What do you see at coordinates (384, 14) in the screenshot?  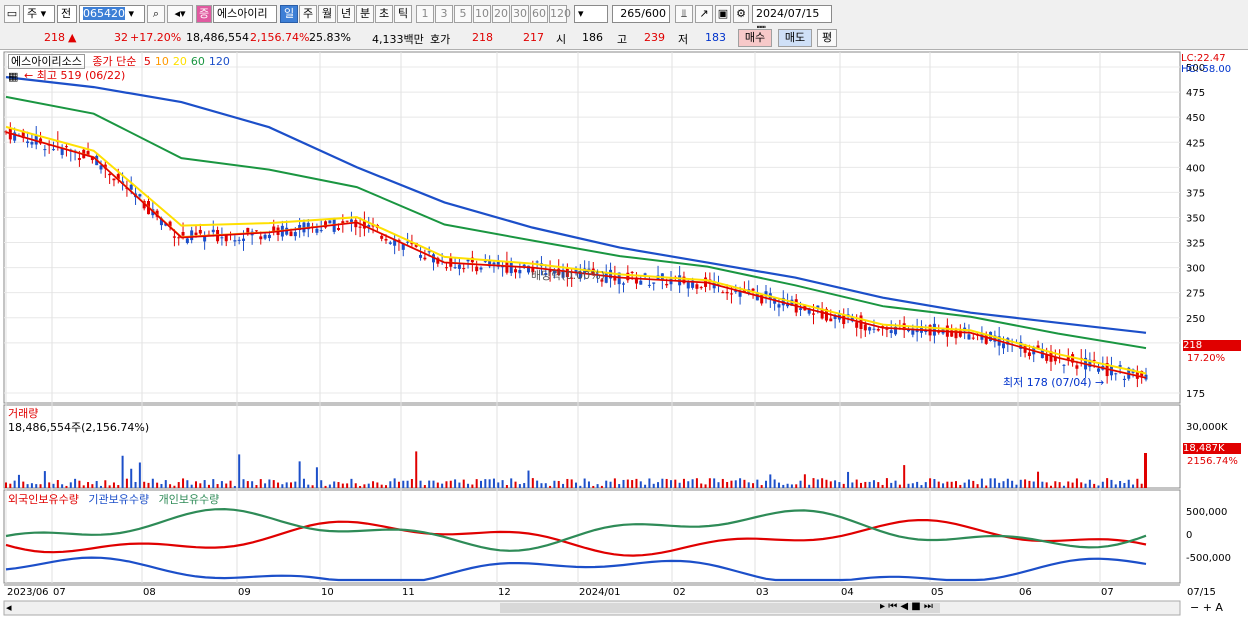 I see `tab-5: 초` at bounding box center [384, 14].